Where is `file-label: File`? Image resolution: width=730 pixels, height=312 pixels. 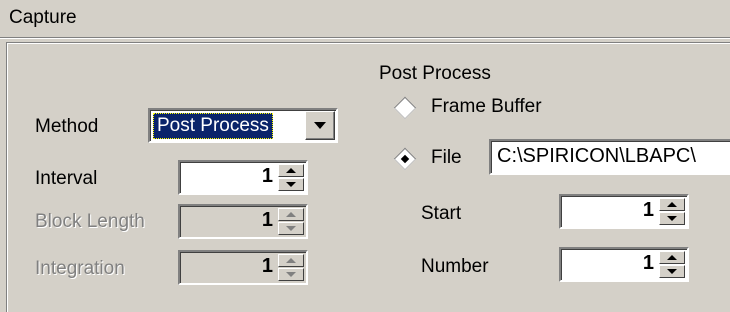
file-label: File is located at coordinates (446, 158).